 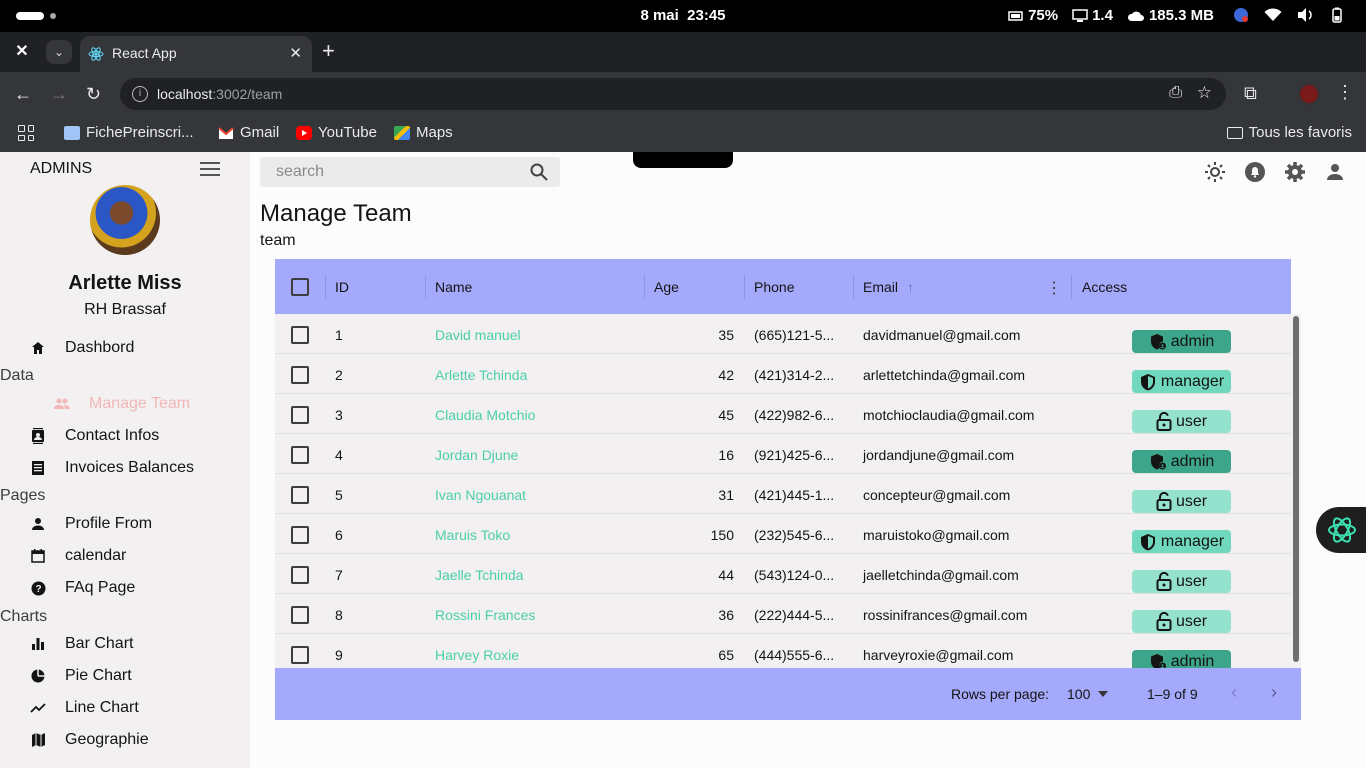 I want to click on settings-icon, so click(x=1295, y=172).